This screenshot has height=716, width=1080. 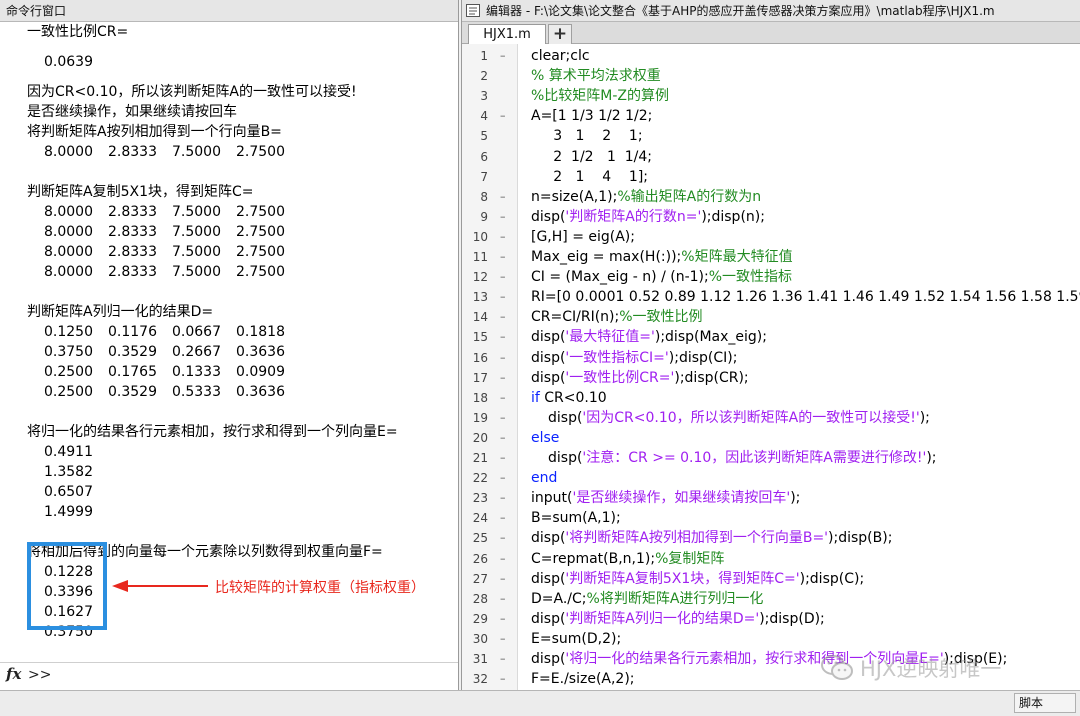 I want to click on code-line: disp('注意：CR >= 0.10，因此该判断矩阵A需要进行修改!');, so click(x=742, y=458).